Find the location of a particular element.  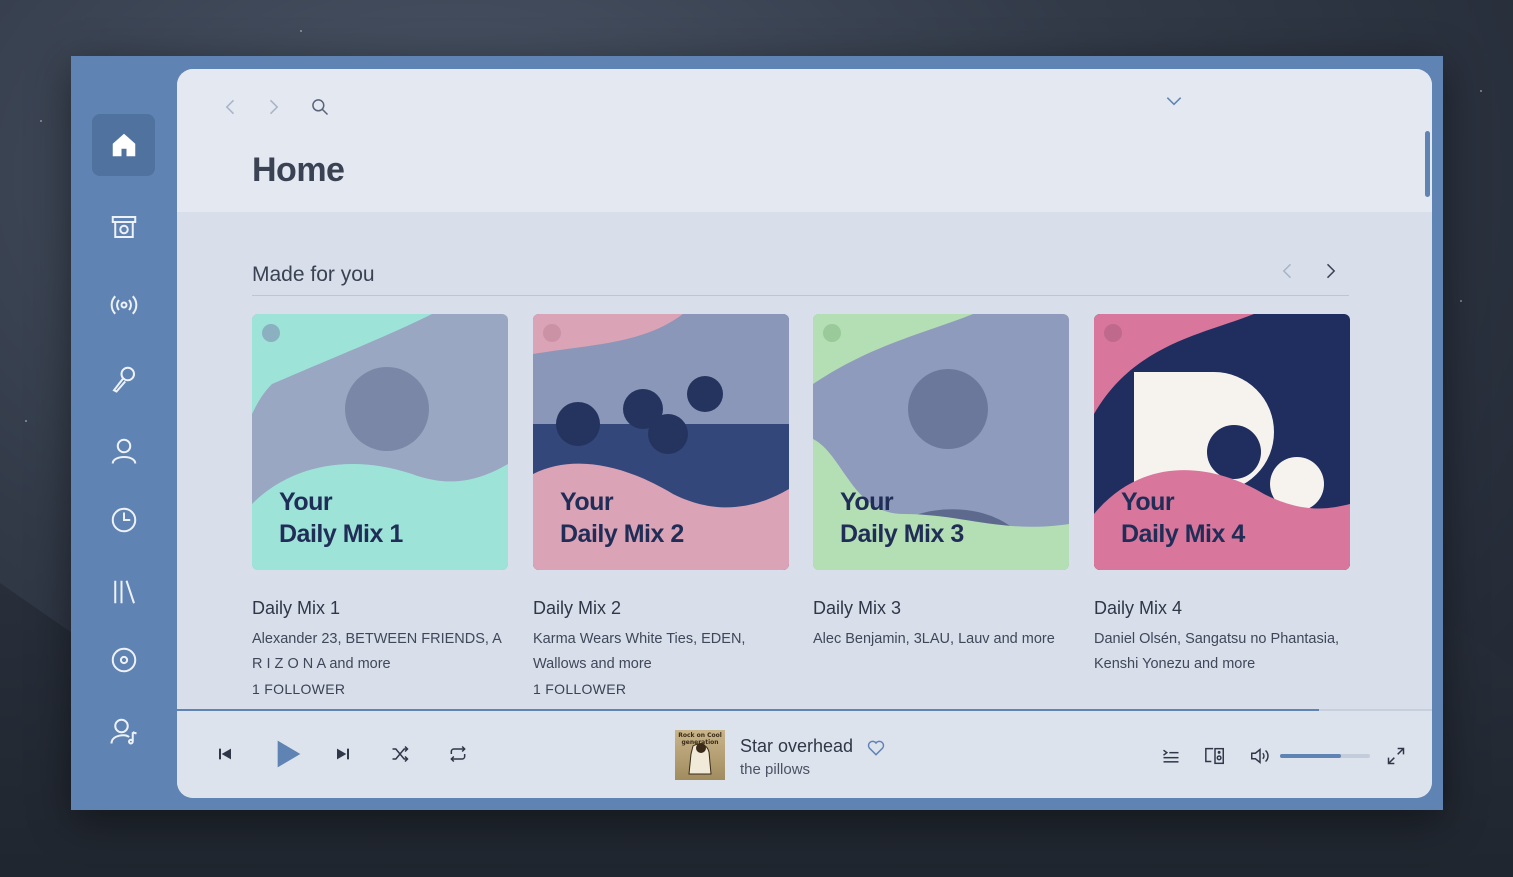

user-music-icon is located at coordinates (123, 731).